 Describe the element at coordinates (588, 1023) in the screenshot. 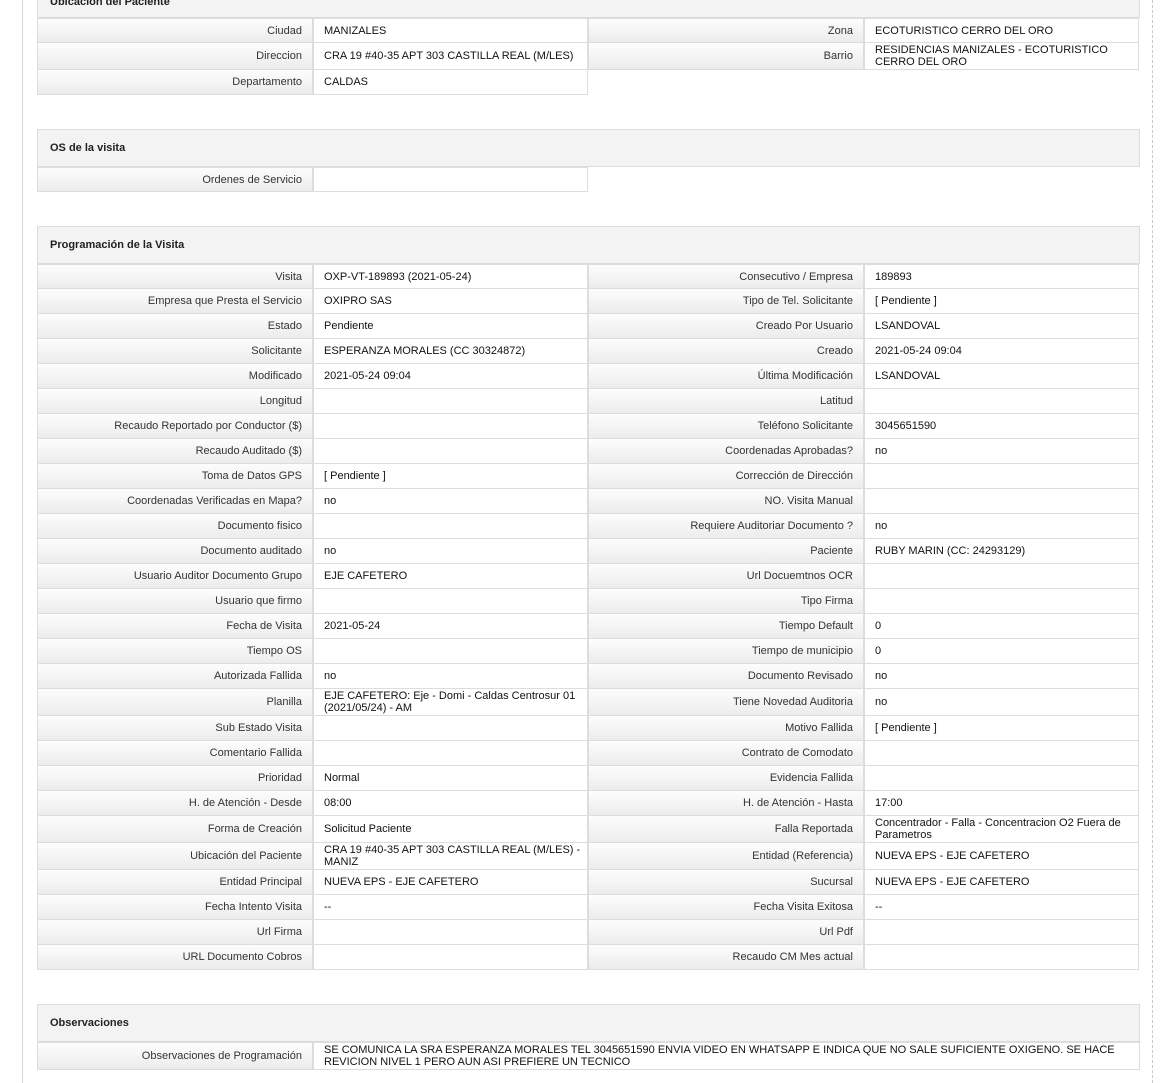

I see `panel-title: Observaciones` at that location.